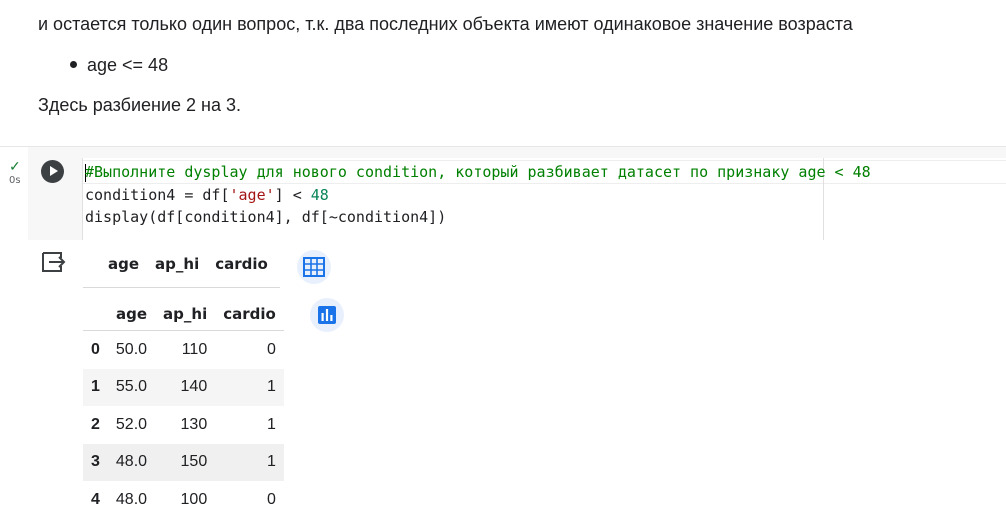 This screenshot has height=529, width=1006. Describe the element at coordinates (95, 387) in the screenshot. I see `row-index: 1` at that location.